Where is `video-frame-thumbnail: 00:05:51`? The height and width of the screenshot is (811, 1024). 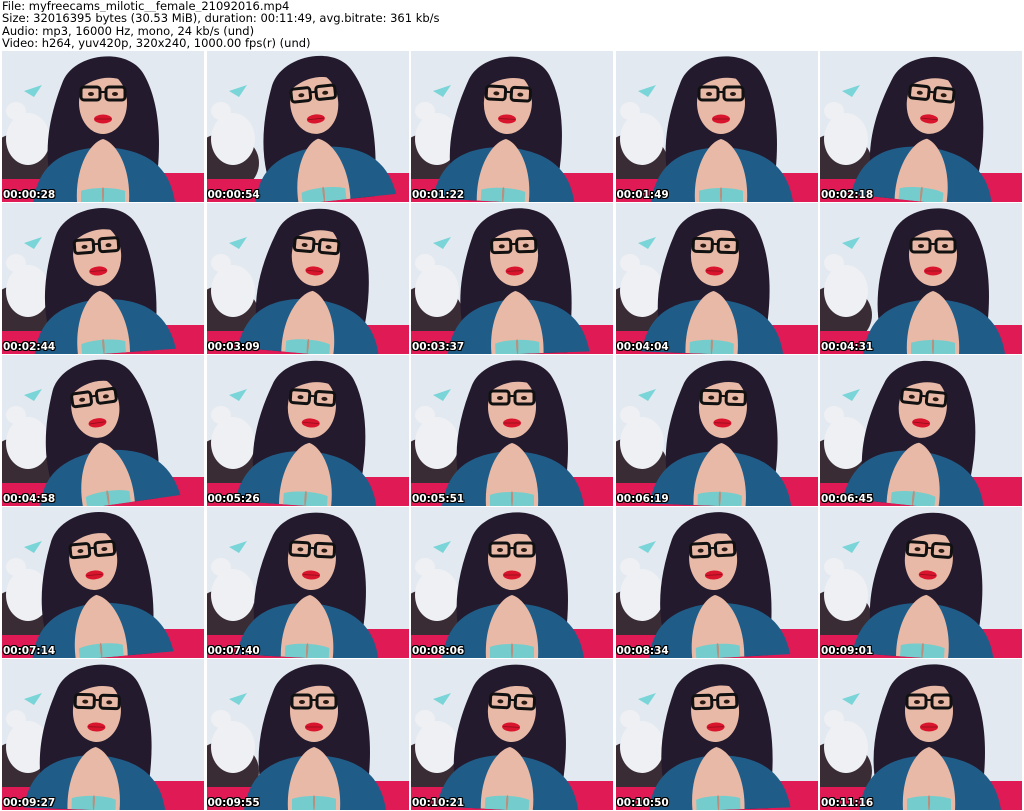 video-frame-thumbnail: 00:05:51 is located at coordinates (512, 430).